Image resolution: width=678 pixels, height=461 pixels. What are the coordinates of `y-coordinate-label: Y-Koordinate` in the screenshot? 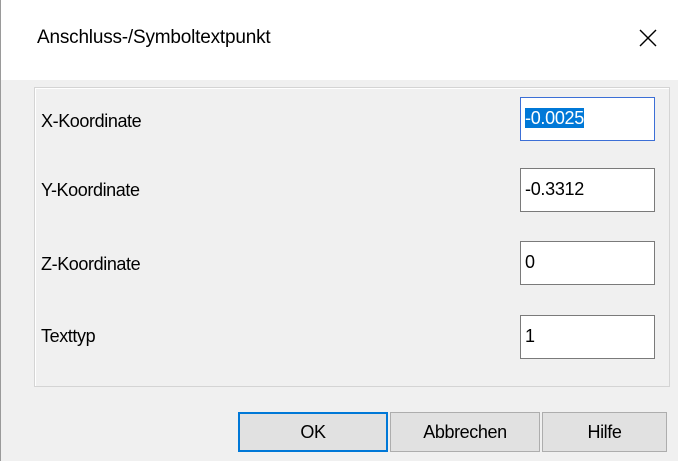 It's located at (90, 190).